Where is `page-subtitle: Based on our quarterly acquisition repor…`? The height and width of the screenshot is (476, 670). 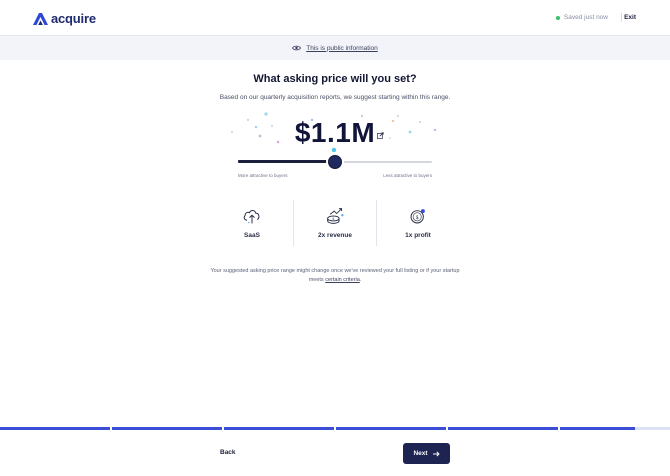
page-subtitle: Based on our quarterly acquisition repor… is located at coordinates (335, 97).